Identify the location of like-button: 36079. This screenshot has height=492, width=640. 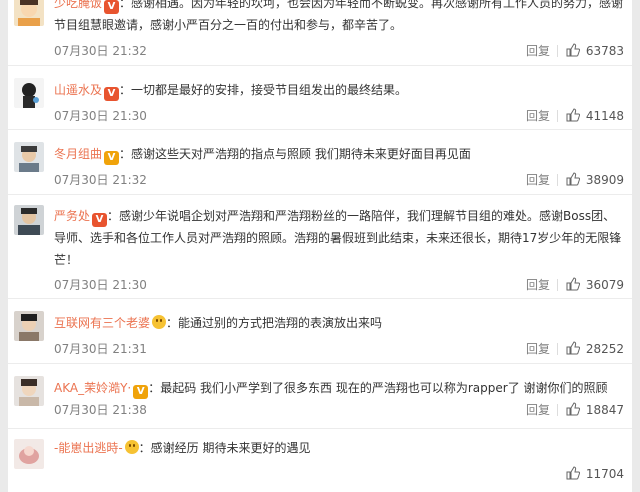
(593, 285).